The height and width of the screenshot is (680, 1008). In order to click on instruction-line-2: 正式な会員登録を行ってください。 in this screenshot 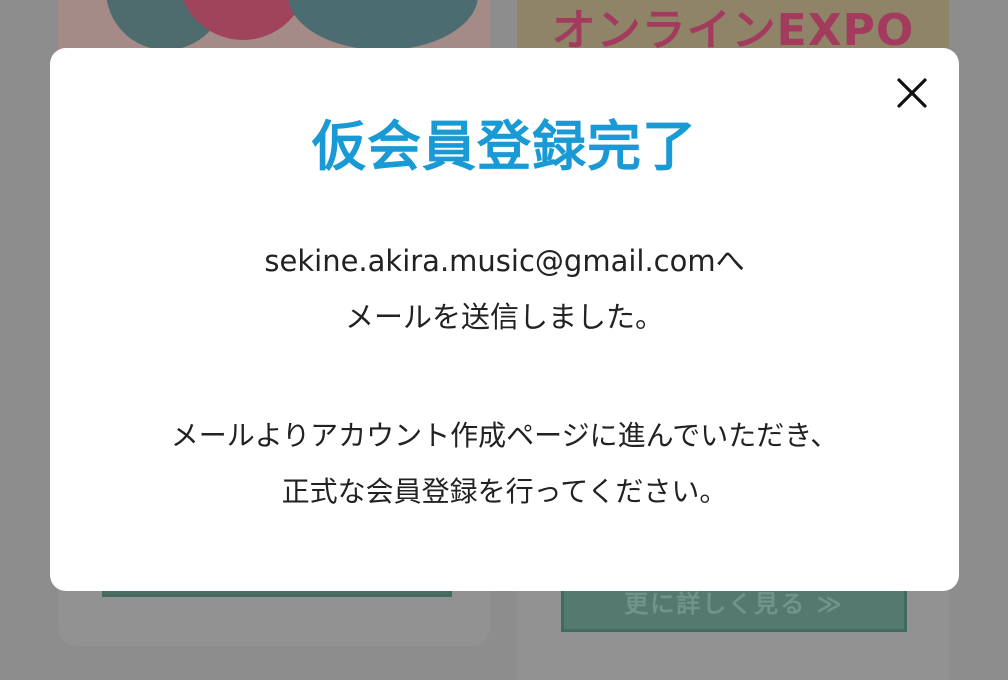, I will do `click(504, 491)`.